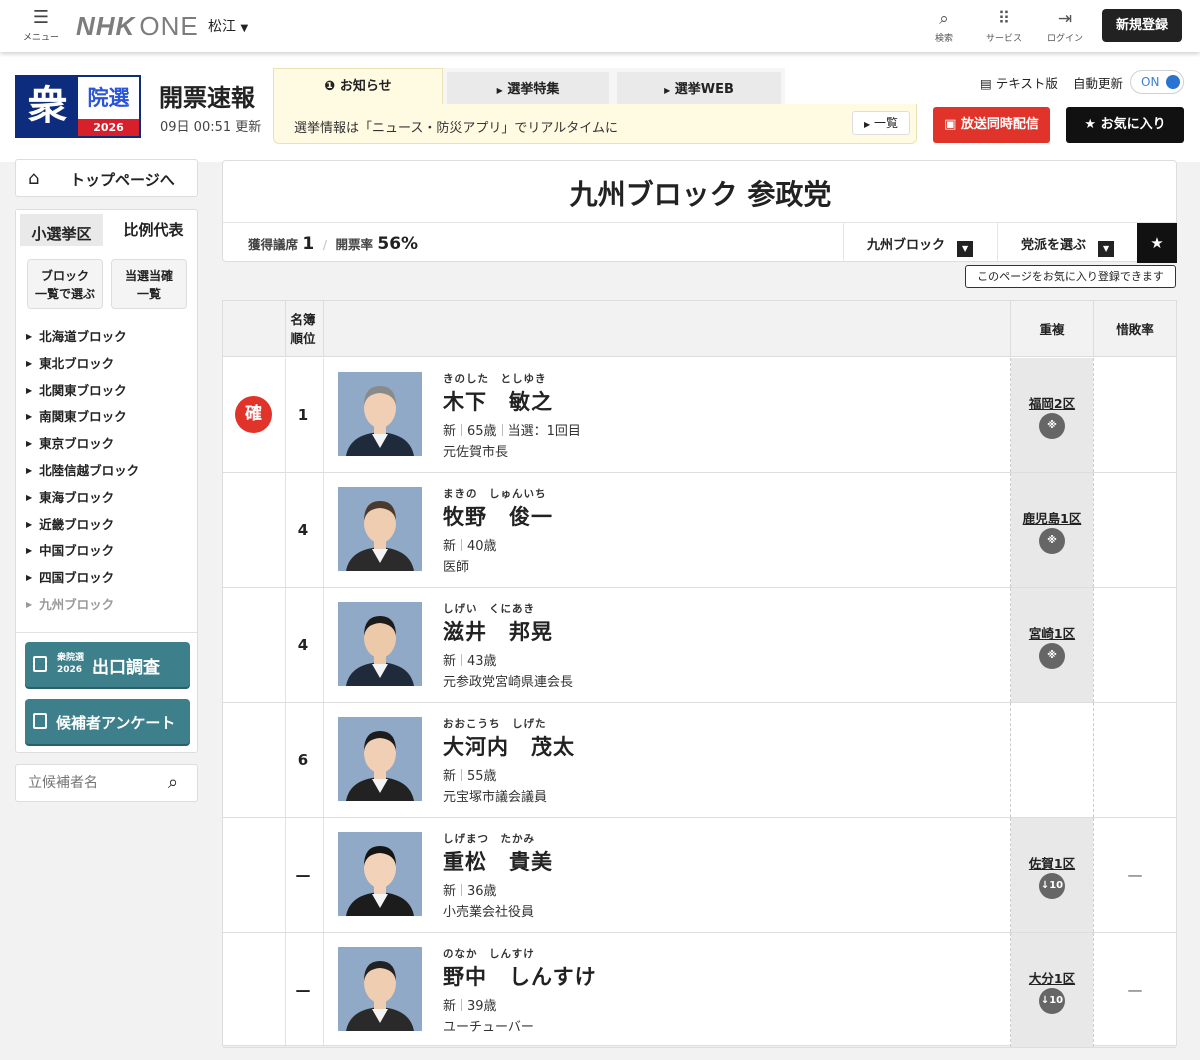  I want to click on page-heading: 開票速報, so click(207, 98).